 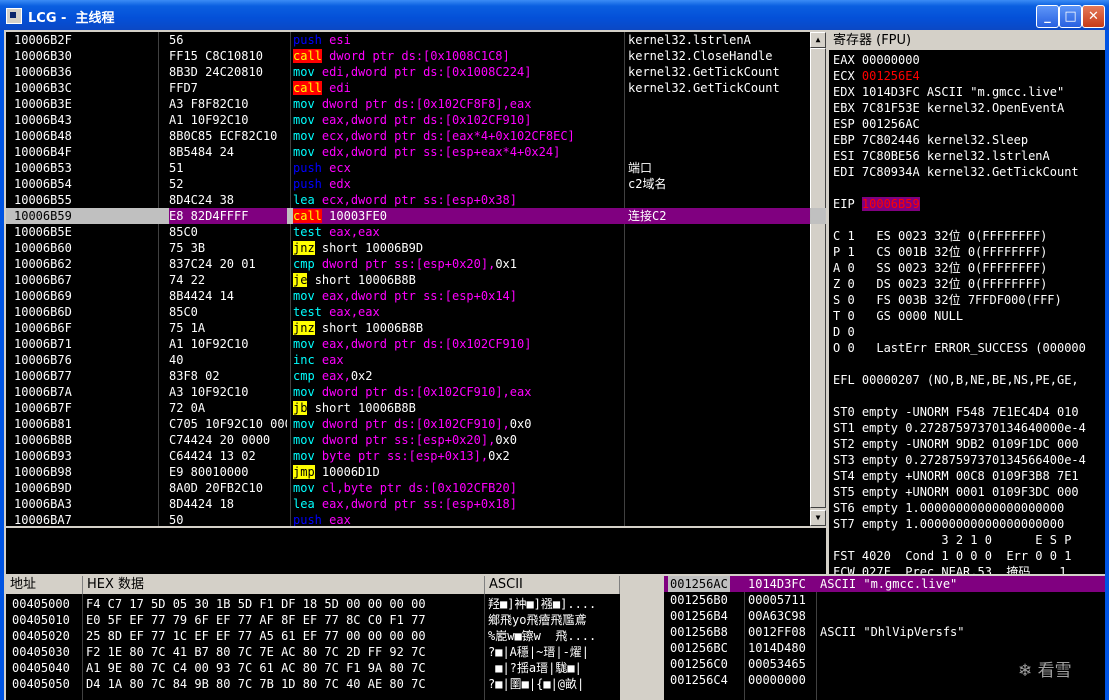 I want to click on register-line: O 0 LastErr ERROR_SUCCESS (000000, so click(x=959, y=348).